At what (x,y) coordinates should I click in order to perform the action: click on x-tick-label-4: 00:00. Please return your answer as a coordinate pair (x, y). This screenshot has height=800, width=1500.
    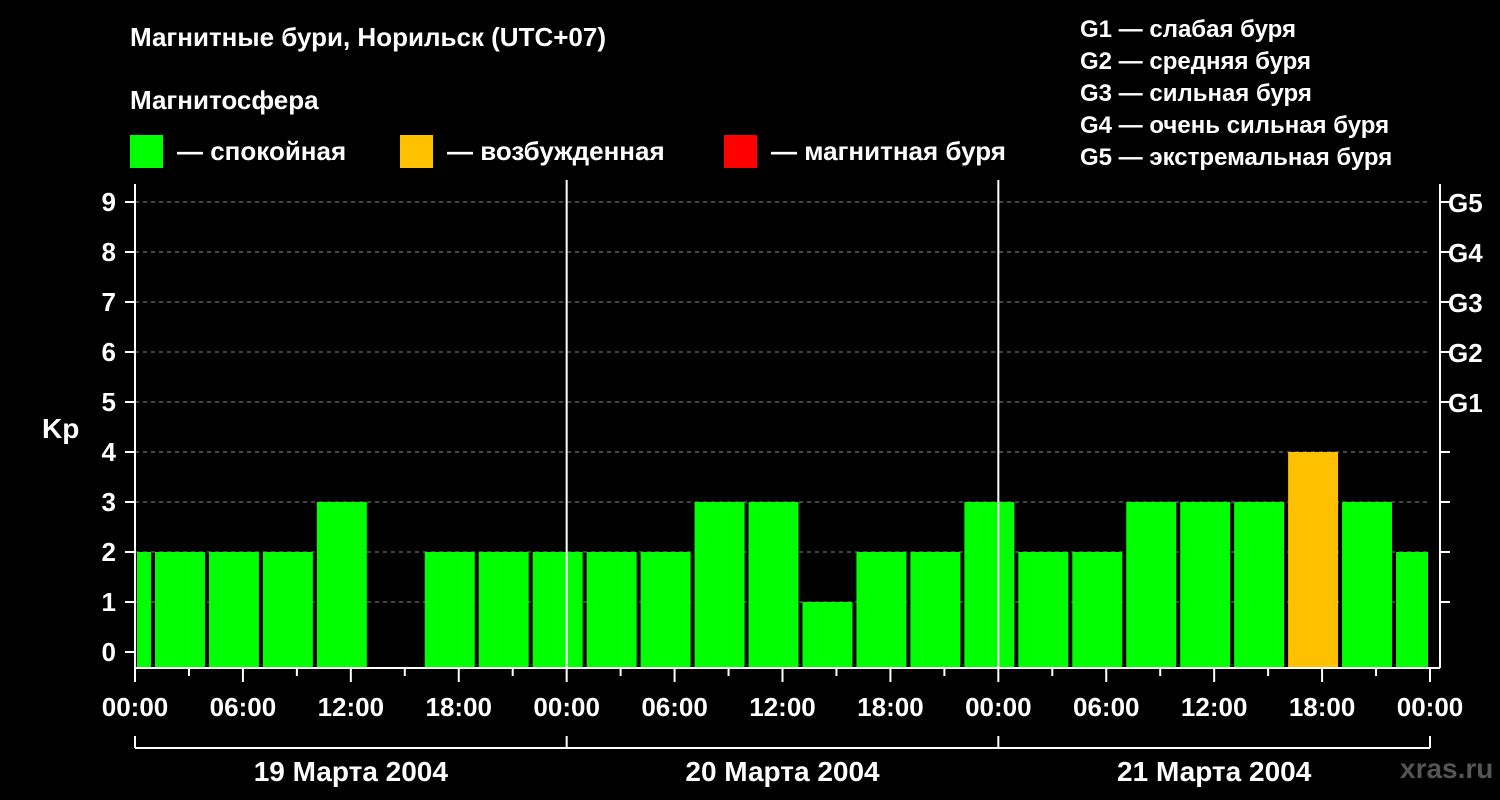
    Looking at the image, I should click on (566, 707).